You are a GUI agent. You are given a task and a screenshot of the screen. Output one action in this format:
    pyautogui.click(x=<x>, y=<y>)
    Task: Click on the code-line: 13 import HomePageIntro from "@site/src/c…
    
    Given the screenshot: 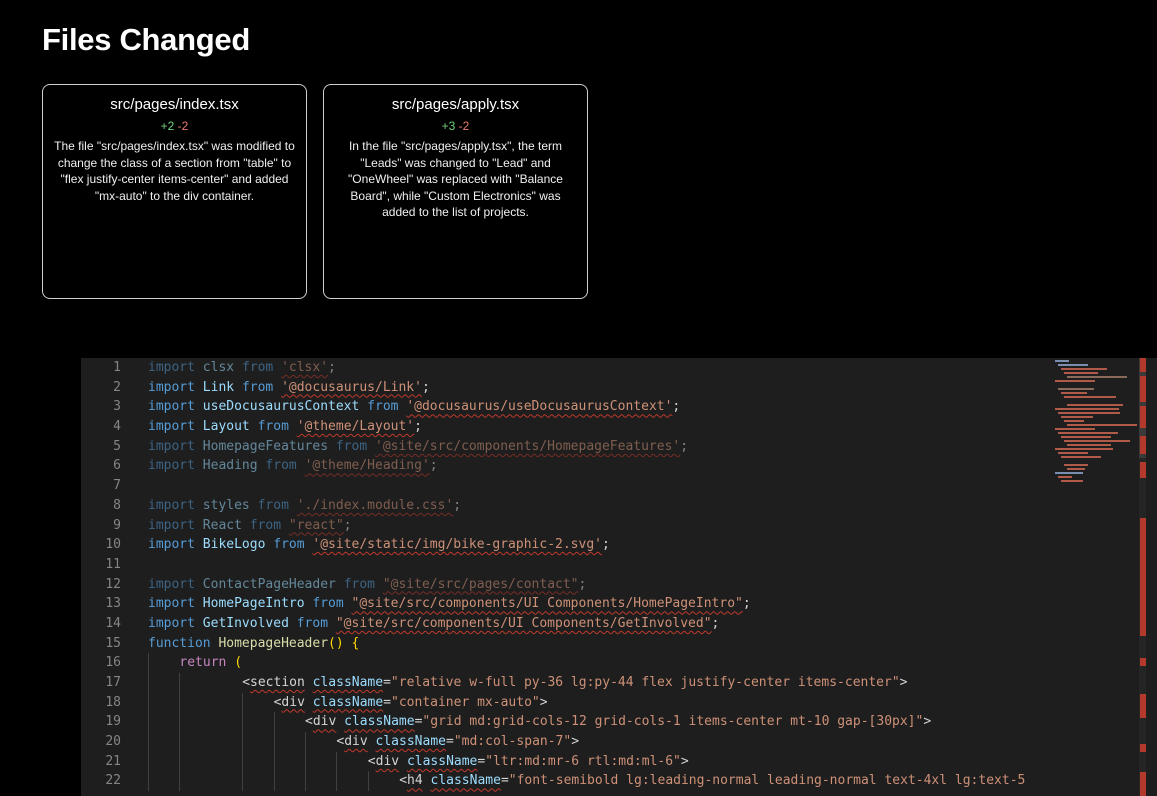 What is the action you would take?
    pyautogui.click(x=564, y=604)
    